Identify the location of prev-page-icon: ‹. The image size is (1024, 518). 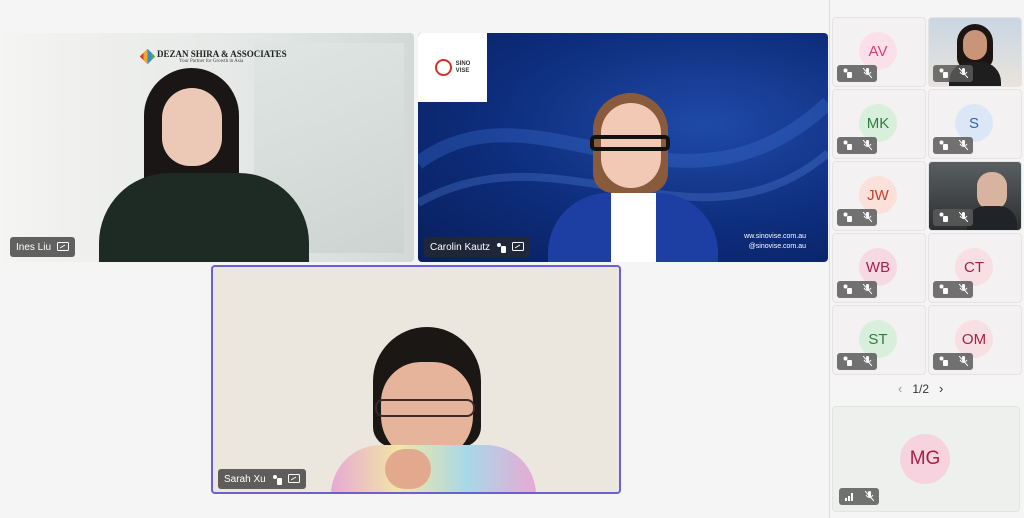
(900, 388).